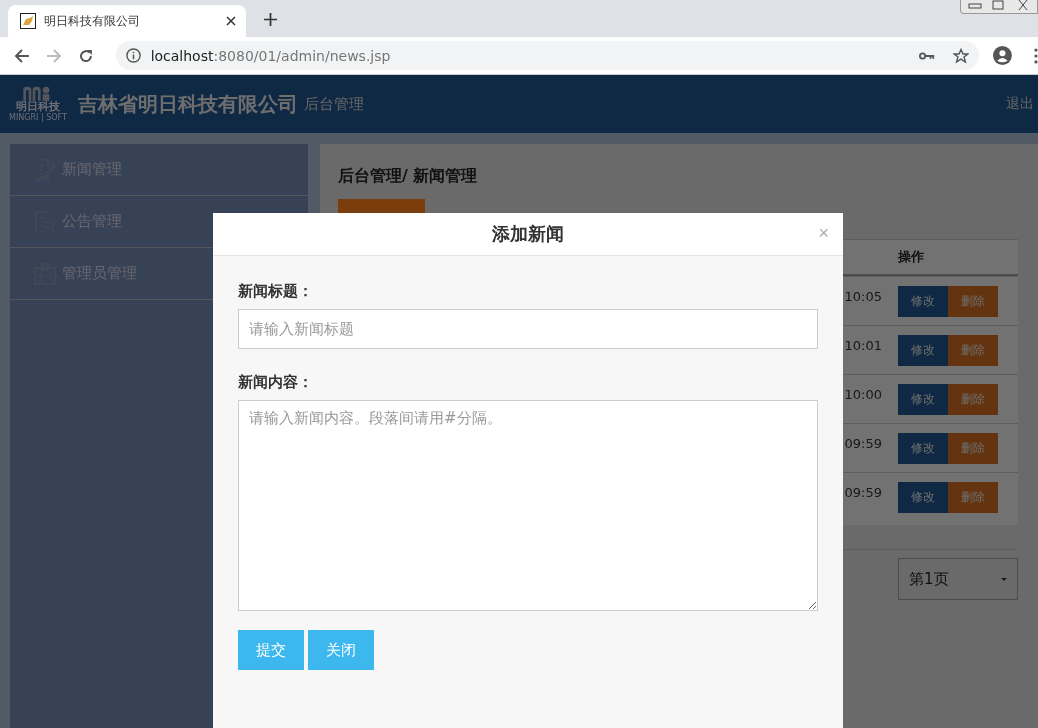 This screenshot has width=1038, height=728. I want to click on close-dialog-button: 关闭, so click(341, 650).